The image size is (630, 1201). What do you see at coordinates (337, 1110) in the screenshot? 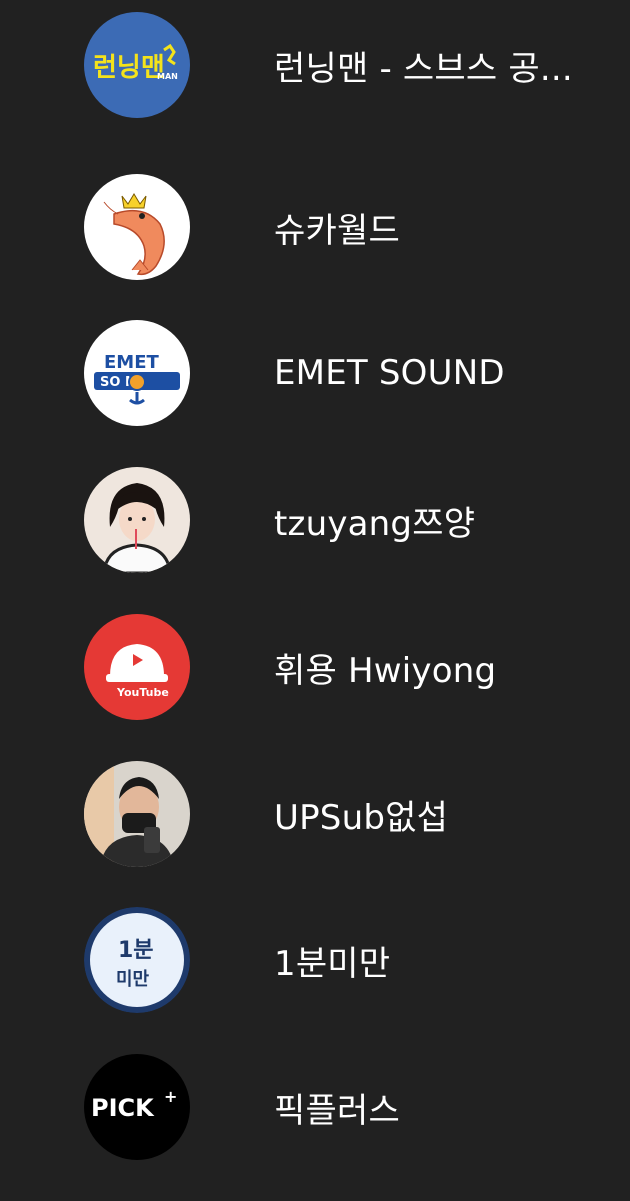
I see `channel-name: 픽플러스` at bounding box center [337, 1110].